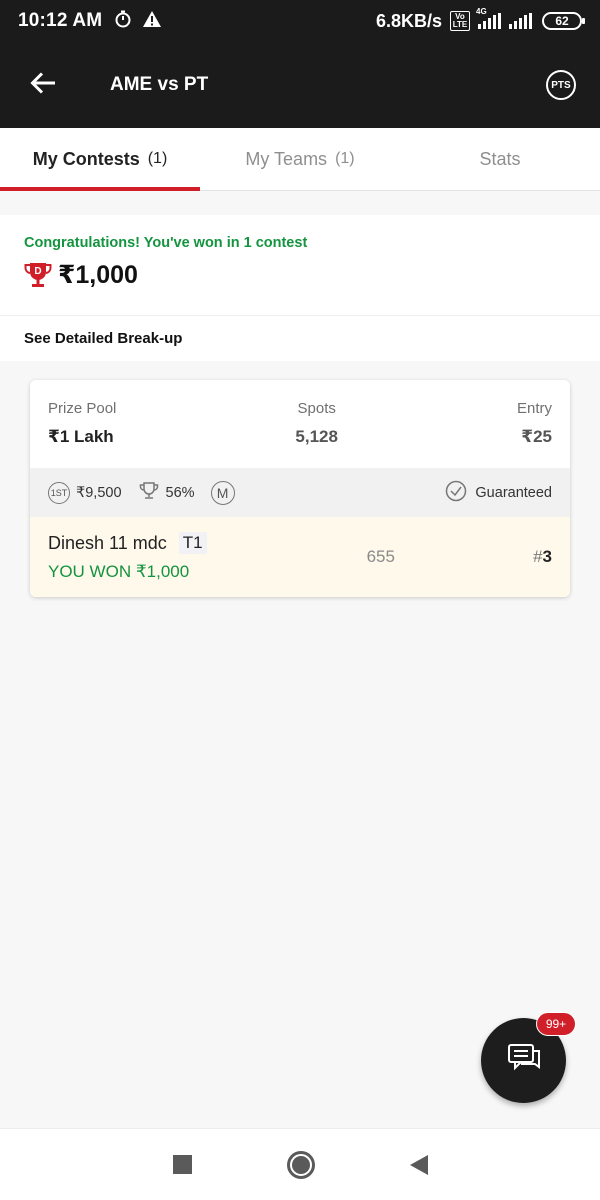 The height and width of the screenshot is (1200, 600). What do you see at coordinates (222, 492) in the screenshot?
I see `multi-entry-icon: M` at bounding box center [222, 492].